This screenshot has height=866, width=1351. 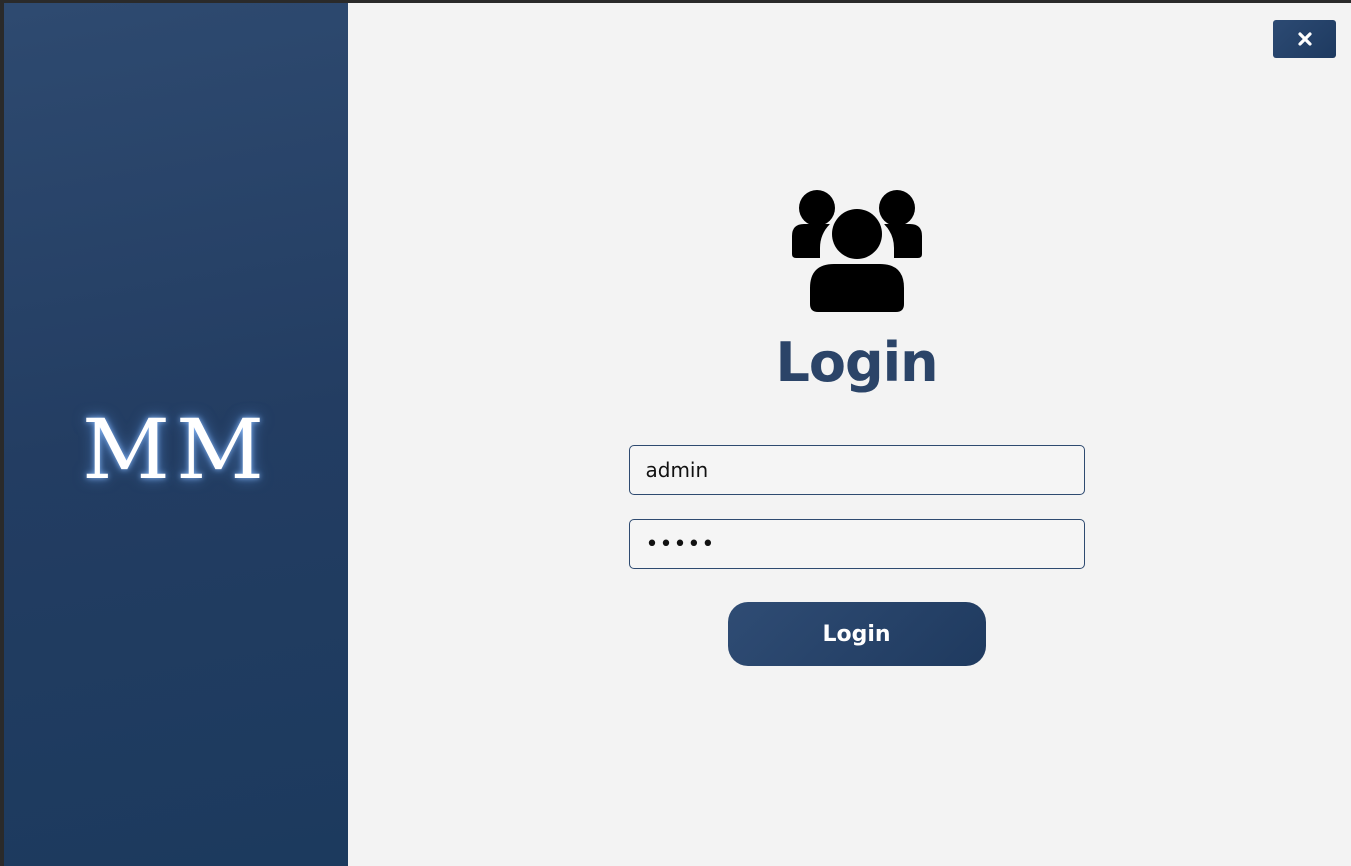 I want to click on login-button: Login, so click(x=856, y=634).